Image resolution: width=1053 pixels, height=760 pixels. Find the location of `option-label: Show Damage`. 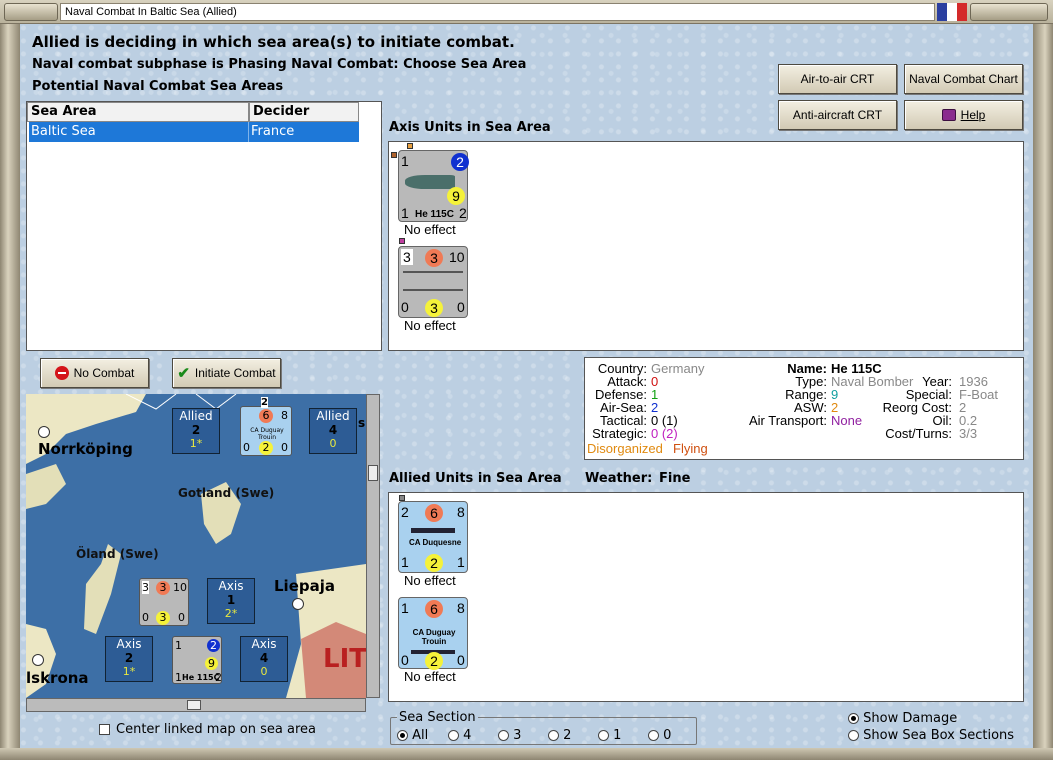

option-label: Show Damage is located at coordinates (910, 718).